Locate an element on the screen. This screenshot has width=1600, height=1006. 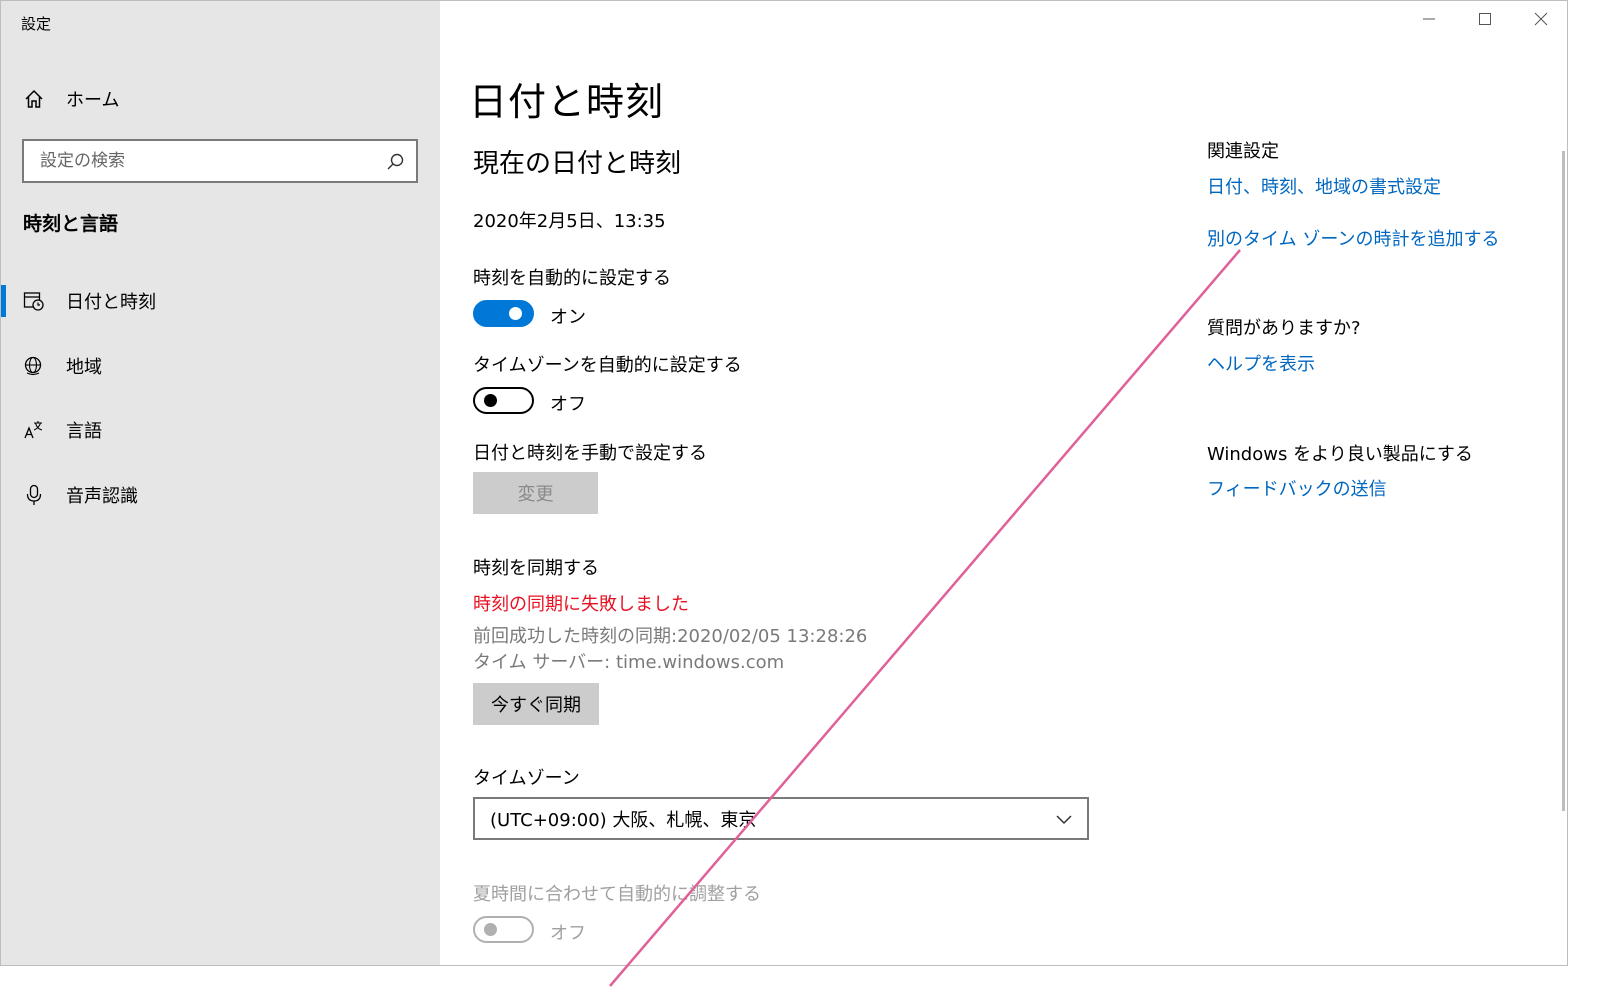
timezone-value: (UTC+09:00) 大阪、札幌、東京 is located at coordinates (623, 820).